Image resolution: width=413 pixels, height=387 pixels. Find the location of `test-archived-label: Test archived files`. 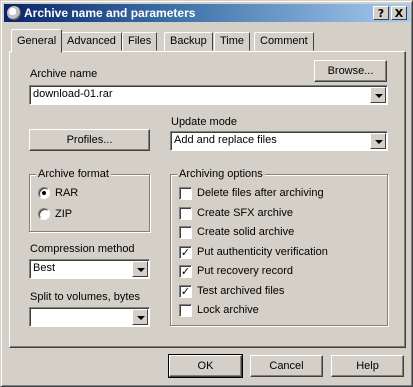

test-archived-label: Test archived files is located at coordinates (240, 291).